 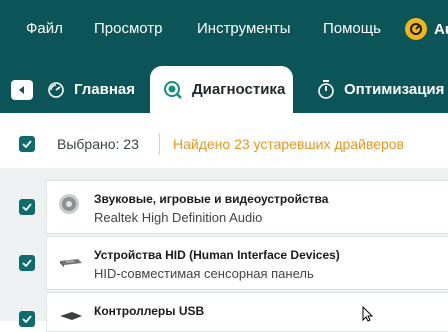 I want to click on outdated-drivers-notice: Найдено 23 устаревших драйверов, so click(x=289, y=144).